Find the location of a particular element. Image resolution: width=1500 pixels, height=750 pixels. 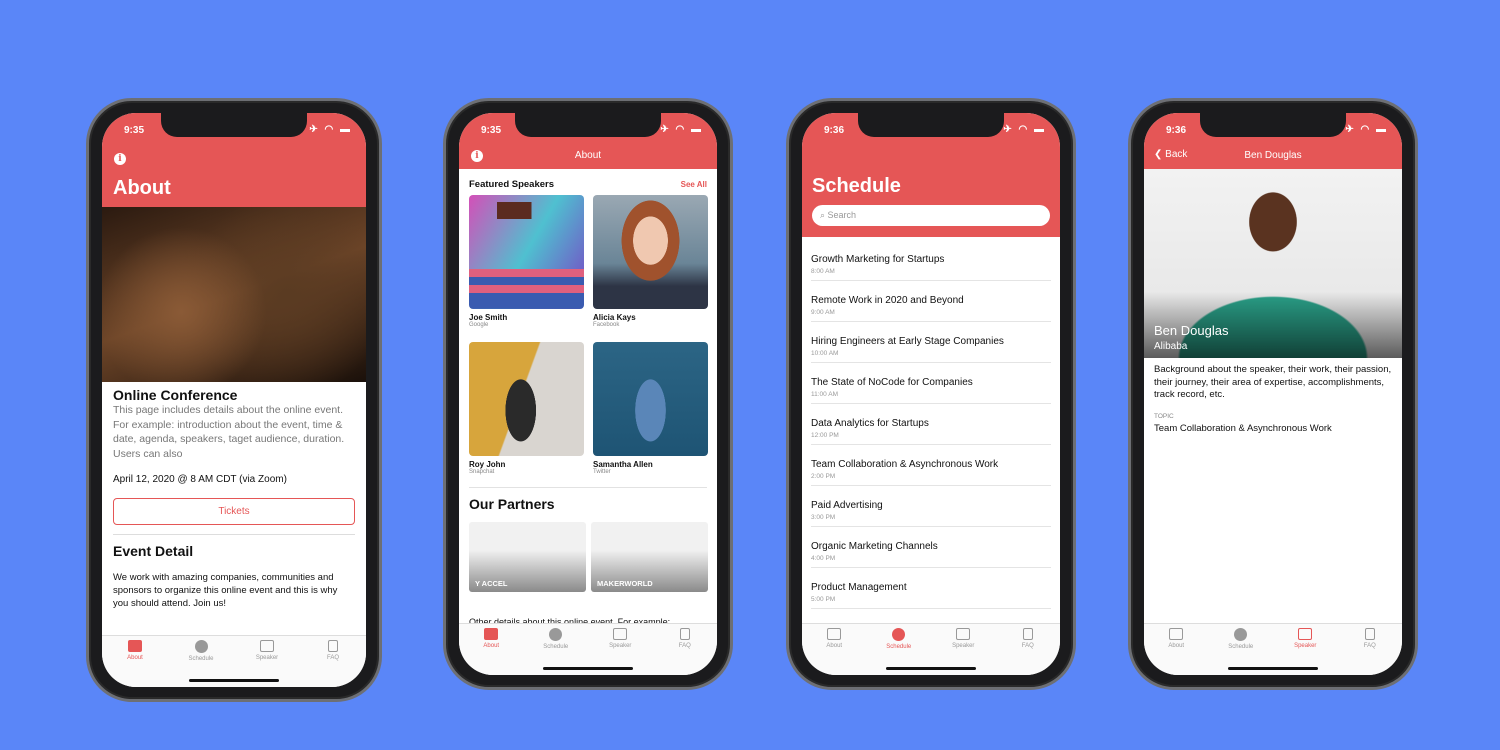

session-row: Paid Advertising 3:00 PM is located at coordinates (931, 506).